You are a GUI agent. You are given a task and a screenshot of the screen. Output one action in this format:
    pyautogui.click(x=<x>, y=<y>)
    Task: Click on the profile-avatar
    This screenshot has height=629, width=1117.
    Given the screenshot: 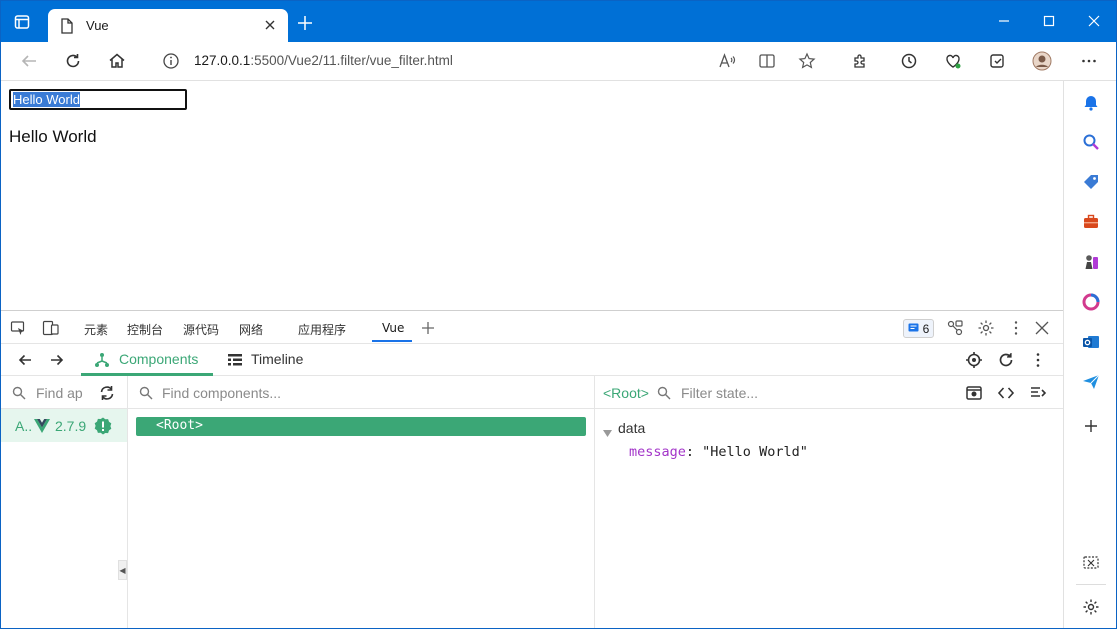 What is the action you would take?
    pyautogui.click(x=1042, y=61)
    